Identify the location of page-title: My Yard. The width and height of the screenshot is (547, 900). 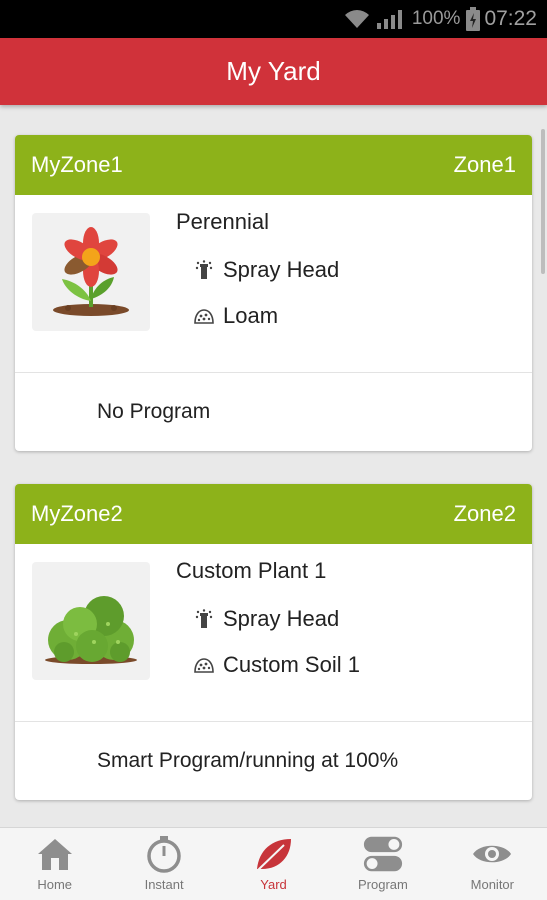
(273, 71).